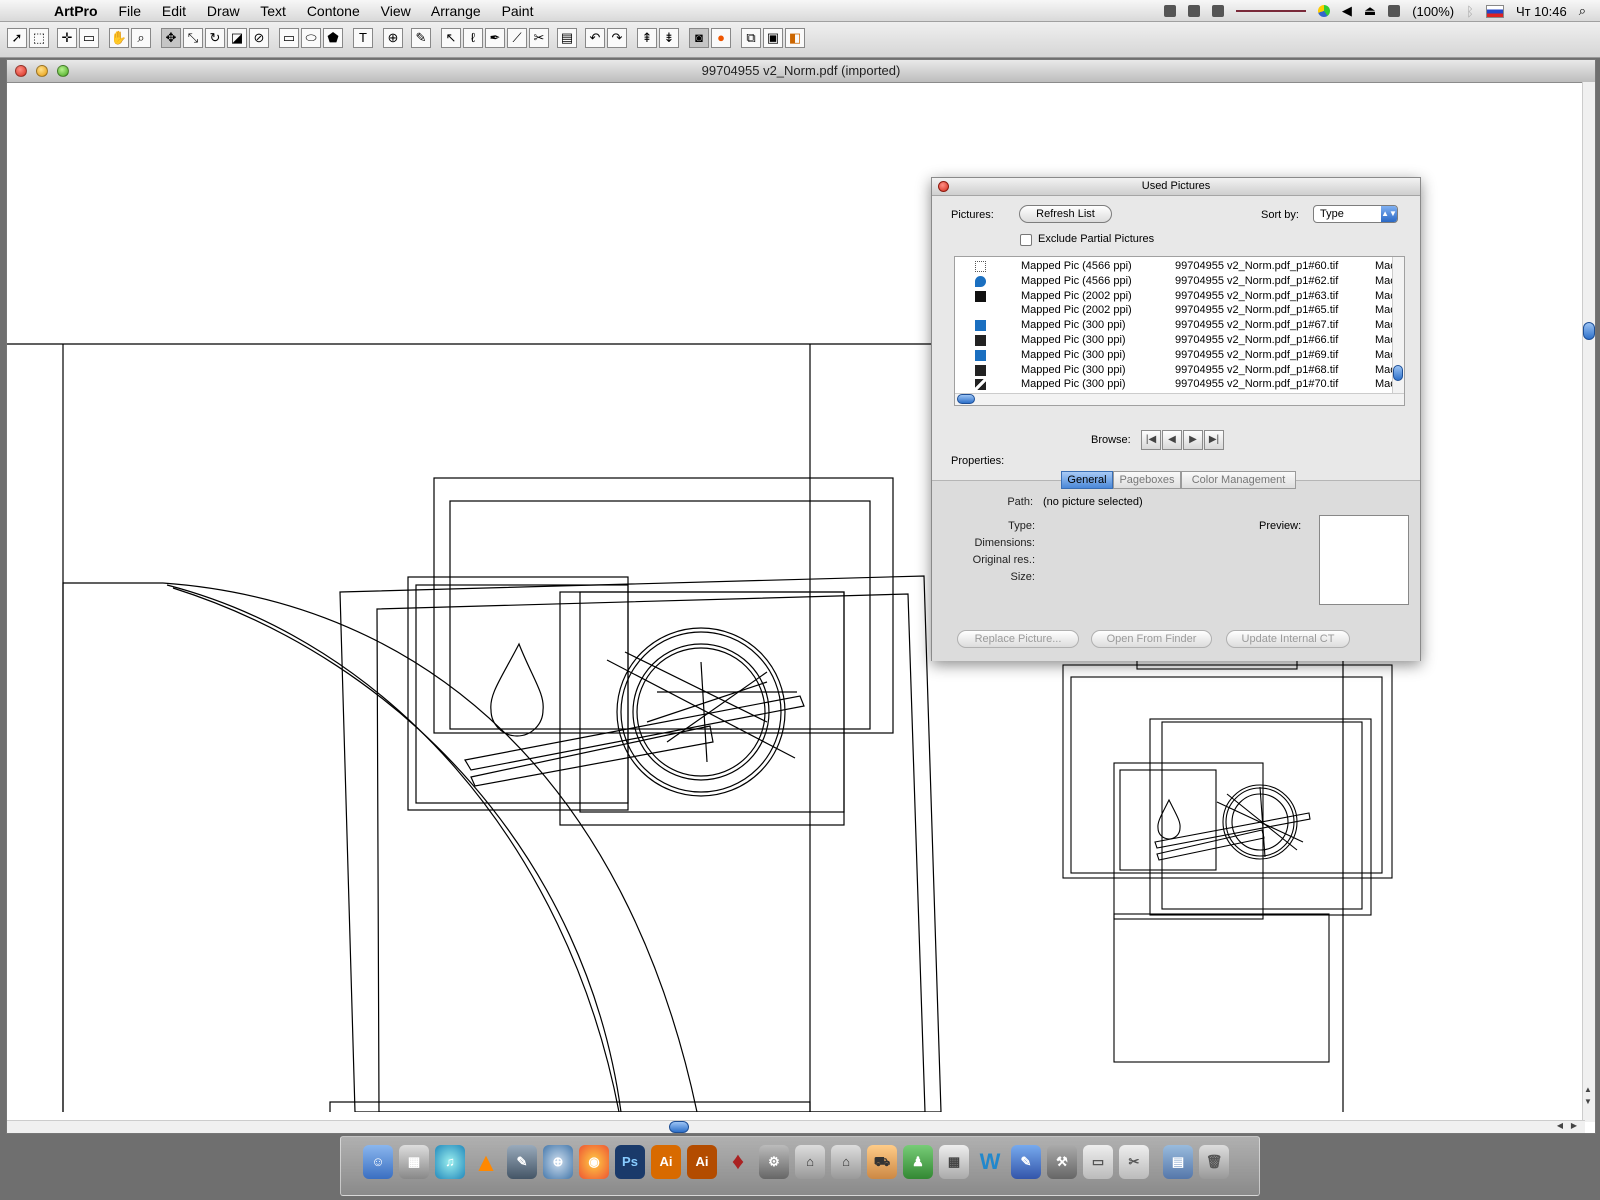 The image size is (1600, 1200). Describe the element at coordinates (63, 71) in the screenshot. I see `zoom-window-icon` at that location.